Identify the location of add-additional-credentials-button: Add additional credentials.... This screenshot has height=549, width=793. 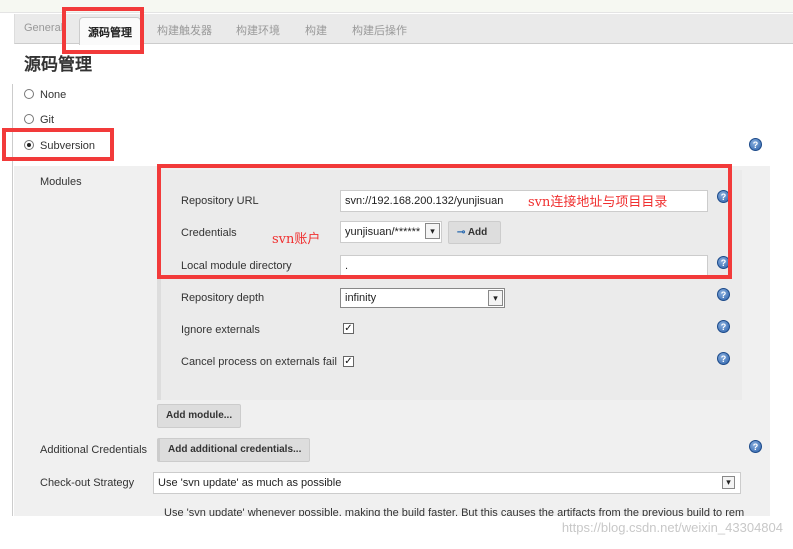
(234, 450).